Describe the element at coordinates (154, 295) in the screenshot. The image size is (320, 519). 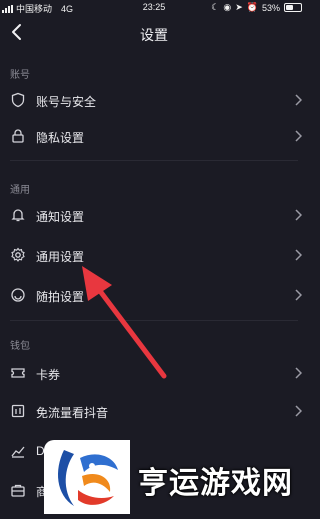
I see `settings-item-snapshot: 随拍设置` at that location.